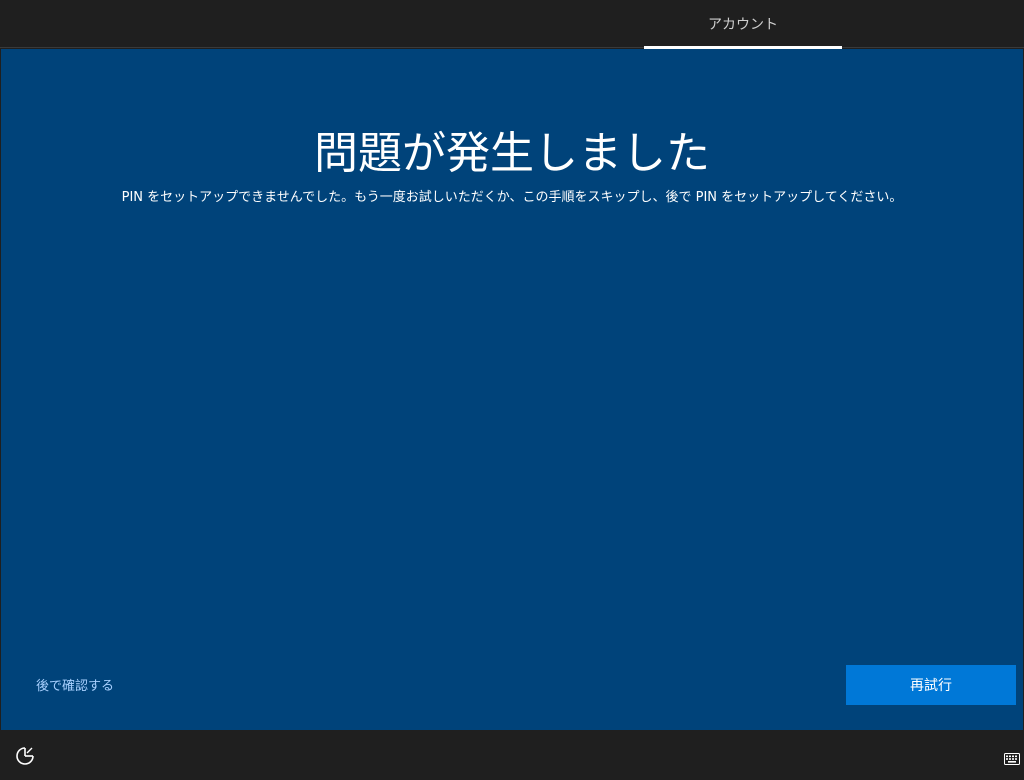  Describe the element at coordinates (512, 755) in the screenshot. I see `bottom-bar` at that location.